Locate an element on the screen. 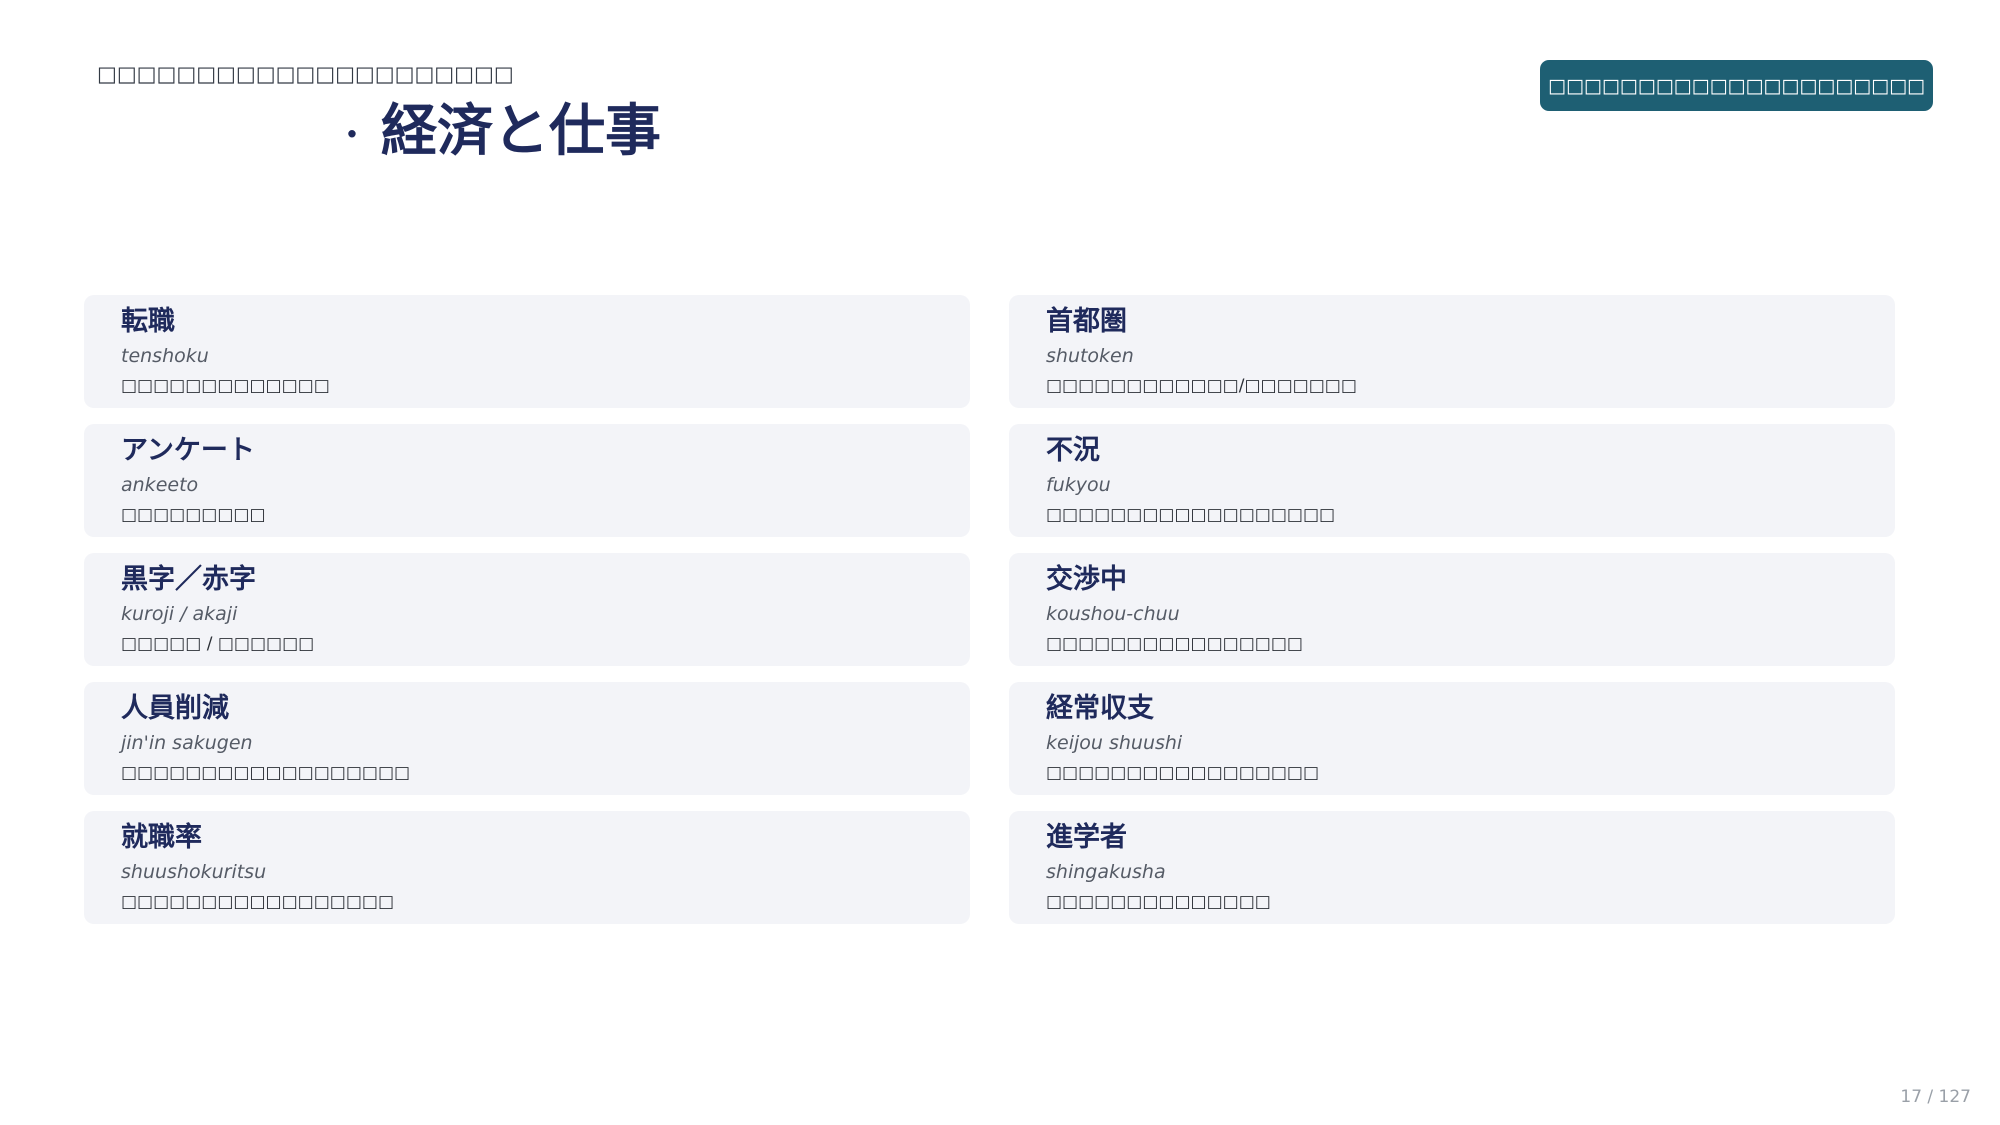 The height and width of the screenshot is (1125, 2000). vocab-meaning: □□□□□□□□□□□□□□□□ is located at coordinates (1174, 643).